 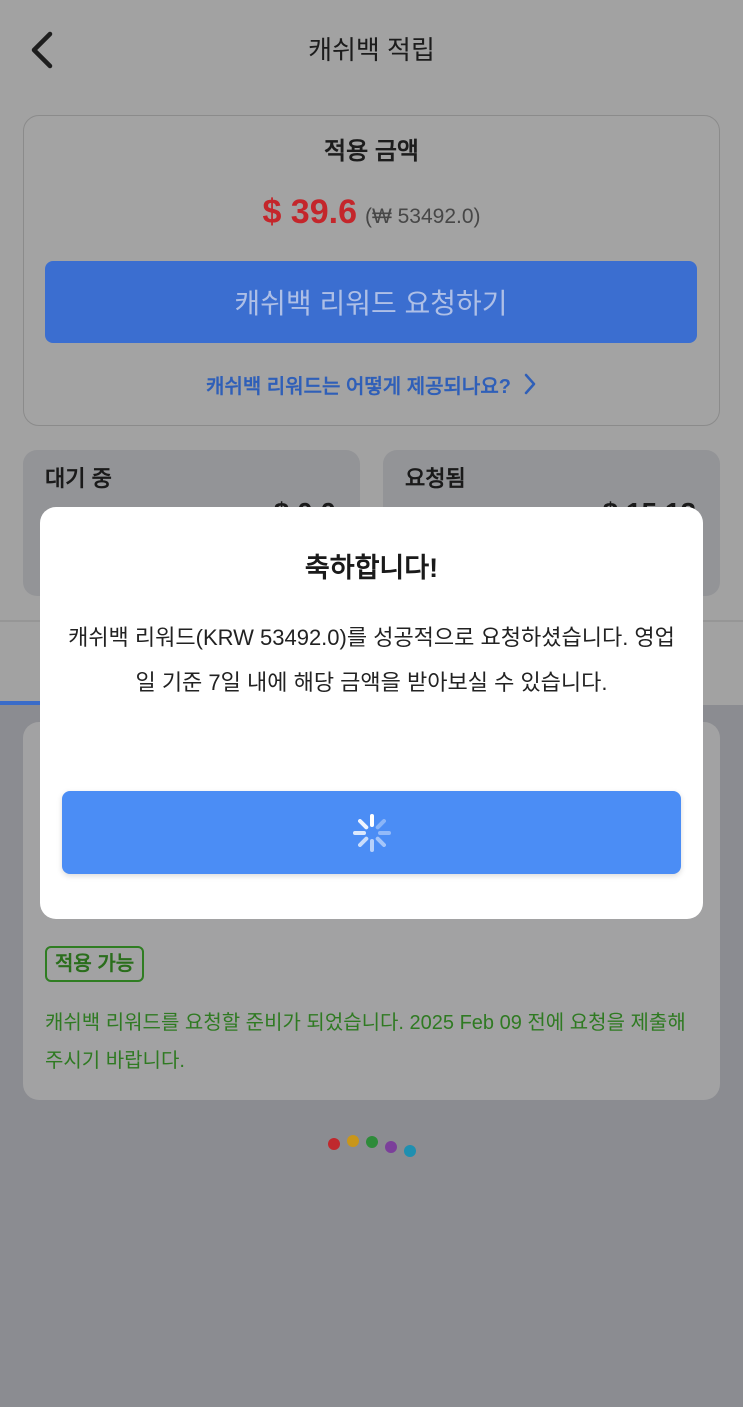 I want to click on modal-confirm-button, so click(x=371, y=832).